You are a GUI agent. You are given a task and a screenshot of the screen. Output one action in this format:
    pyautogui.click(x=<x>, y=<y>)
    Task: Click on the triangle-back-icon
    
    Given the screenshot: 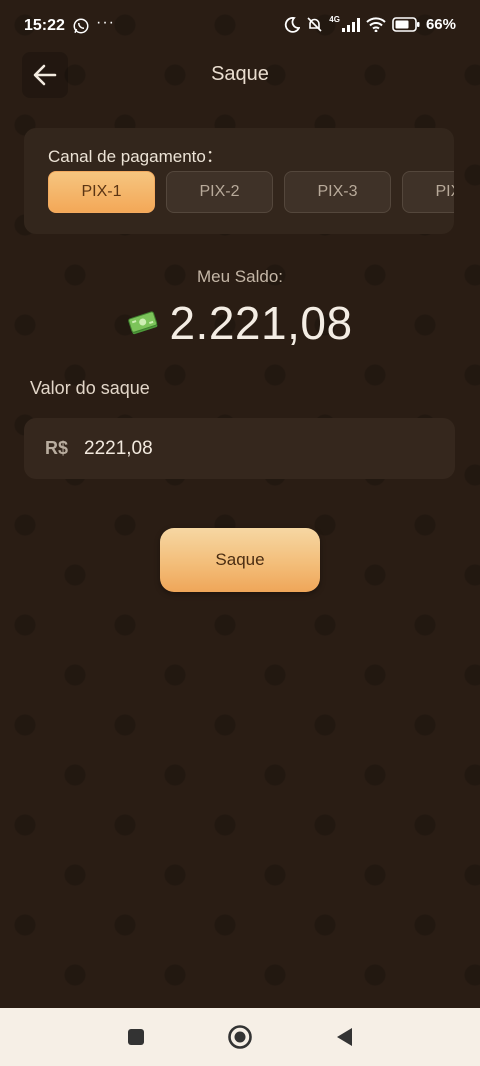 What is the action you would take?
    pyautogui.click(x=344, y=1037)
    